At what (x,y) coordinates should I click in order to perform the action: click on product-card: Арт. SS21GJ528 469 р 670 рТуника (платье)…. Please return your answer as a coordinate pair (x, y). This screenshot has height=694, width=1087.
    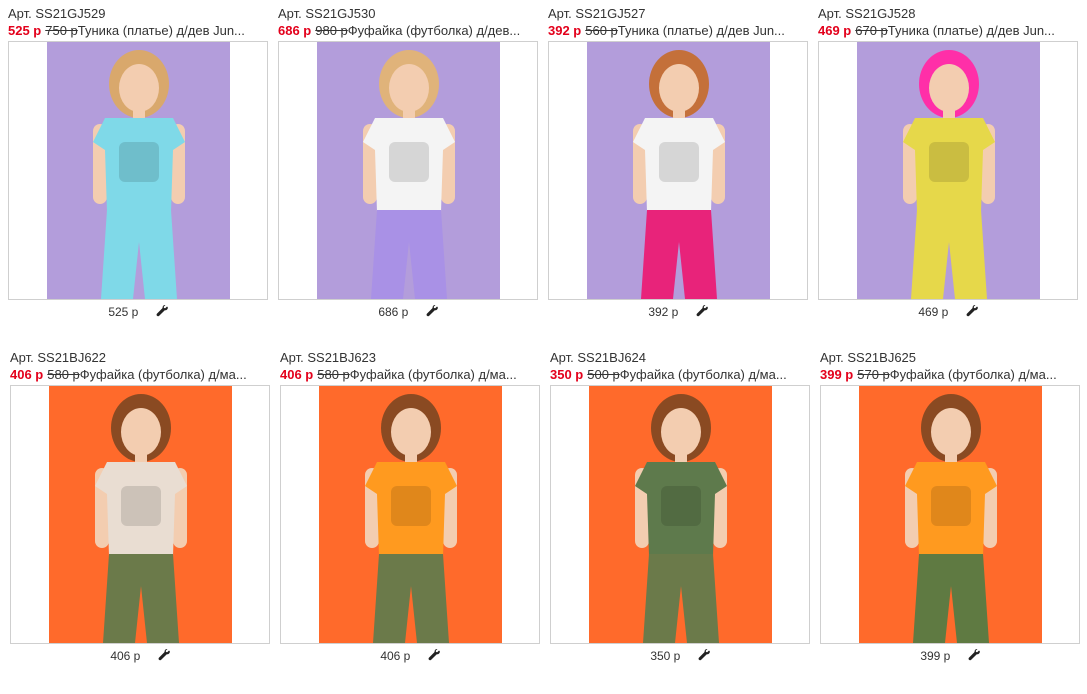
    Looking at the image, I should click on (949, 162).